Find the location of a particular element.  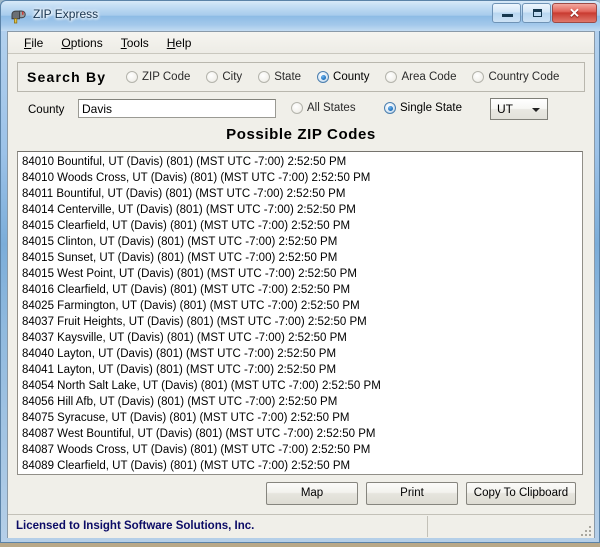

radio-state: State is located at coordinates (279, 77).